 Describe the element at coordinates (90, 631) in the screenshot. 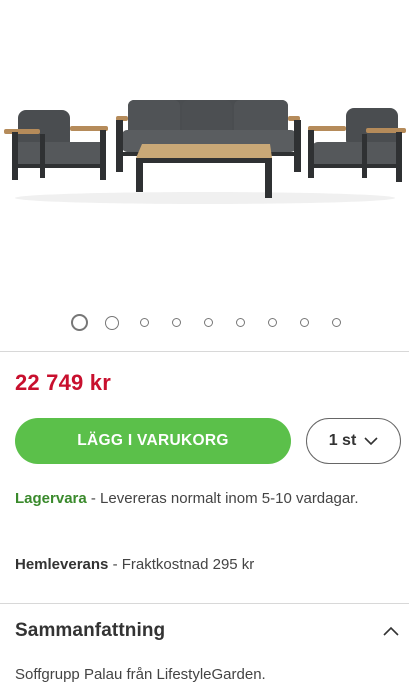

I see `summary-heading: Sammanfattning` at that location.